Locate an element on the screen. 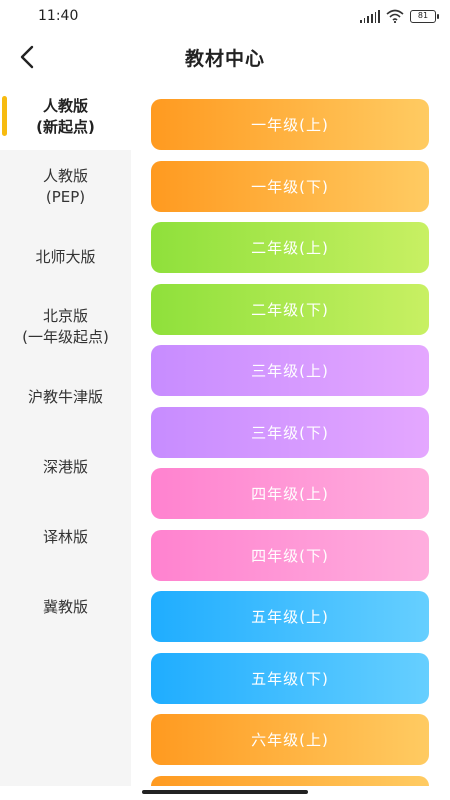 The height and width of the screenshot is (800, 450). sidebar-item-shengang: 深港版 is located at coordinates (65, 467).